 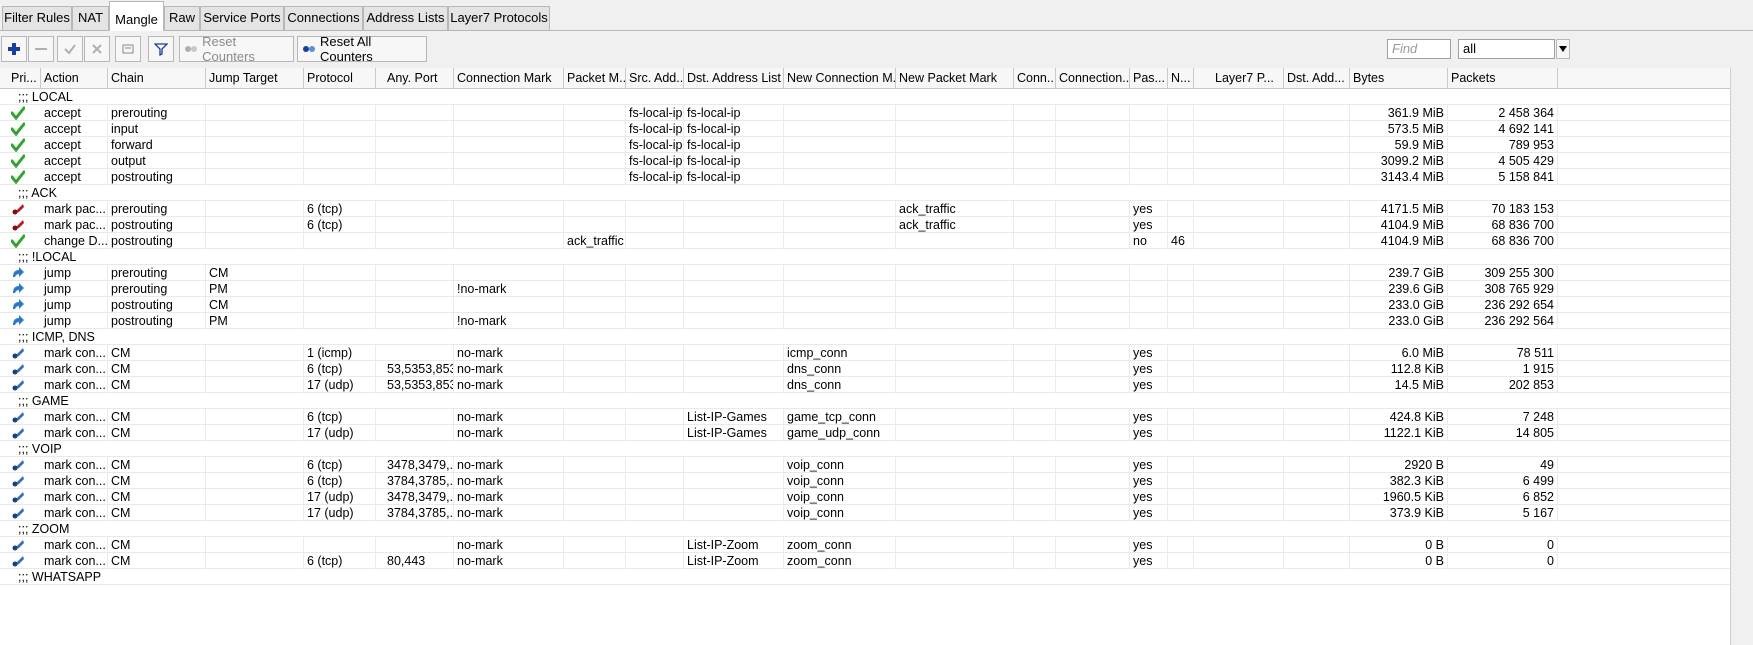 What do you see at coordinates (509, 78) in the screenshot?
I see `column-header: Connection Mark` at bounding box center [509, 78].